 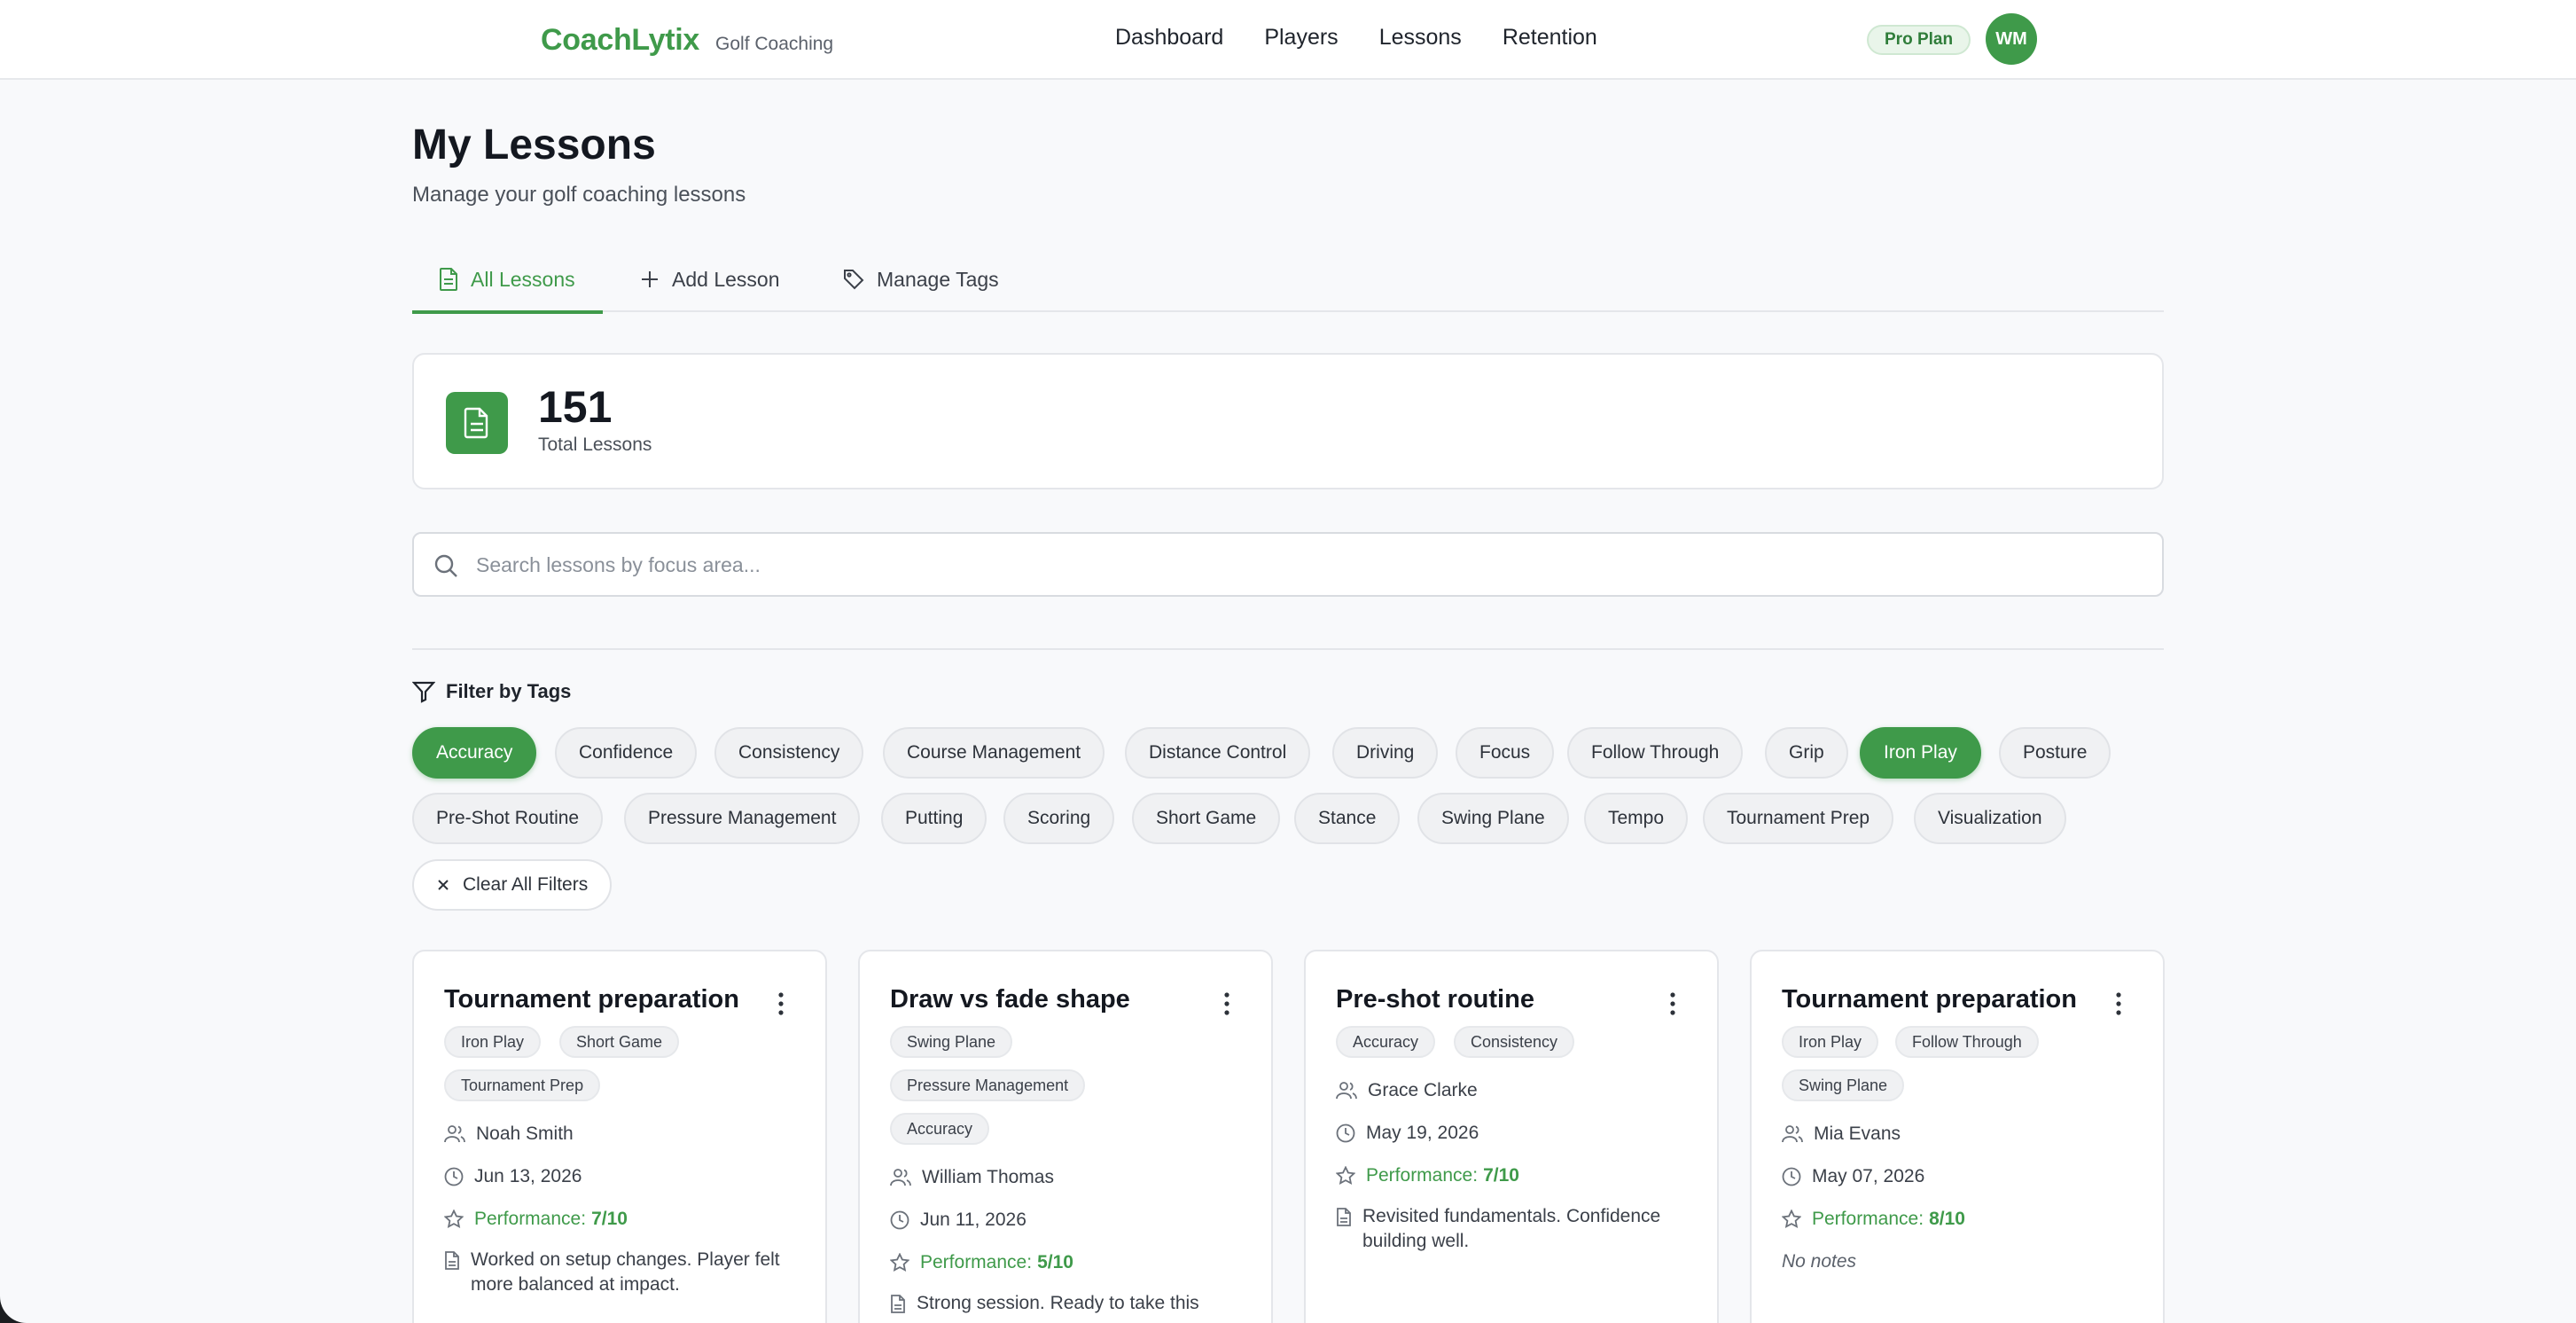 I want to click on tag-chip-scoring: Scoring, so click(x=1059, y=818).